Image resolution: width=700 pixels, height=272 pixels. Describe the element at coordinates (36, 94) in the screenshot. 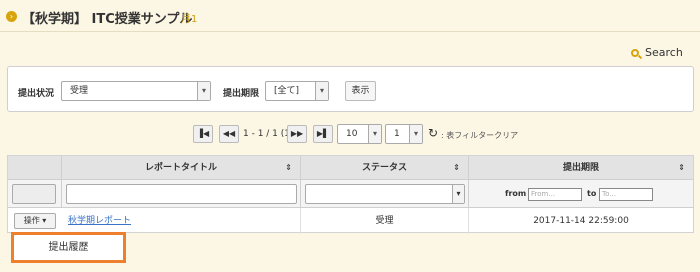

I see `status-filter-label: 提出状況` at that location.